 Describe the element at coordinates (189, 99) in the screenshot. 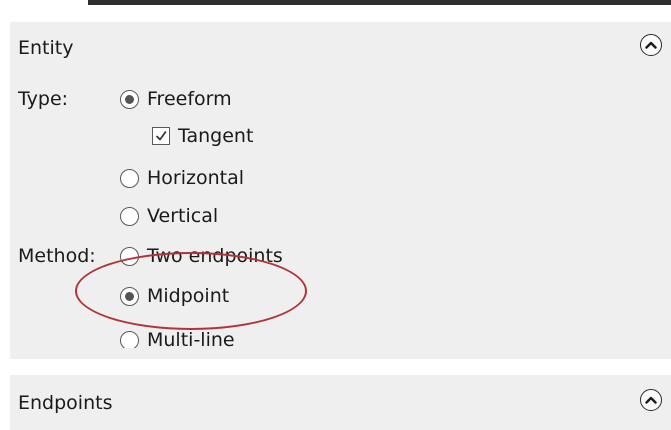

I see `type-option-label: Freeform` at that location.